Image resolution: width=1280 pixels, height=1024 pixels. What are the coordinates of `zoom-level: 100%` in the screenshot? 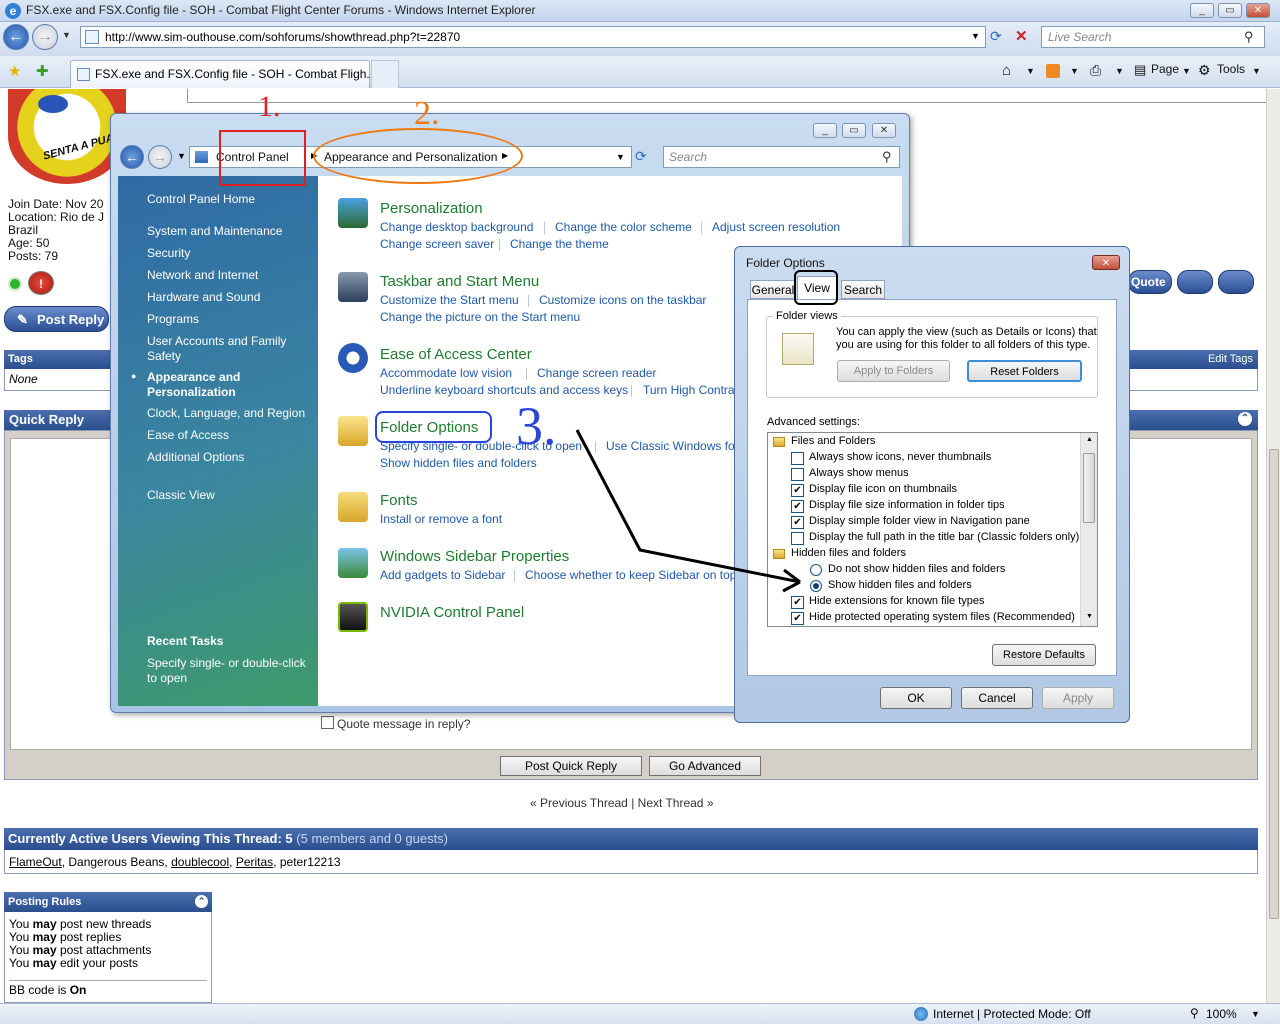 It's located at (1221, 1014).